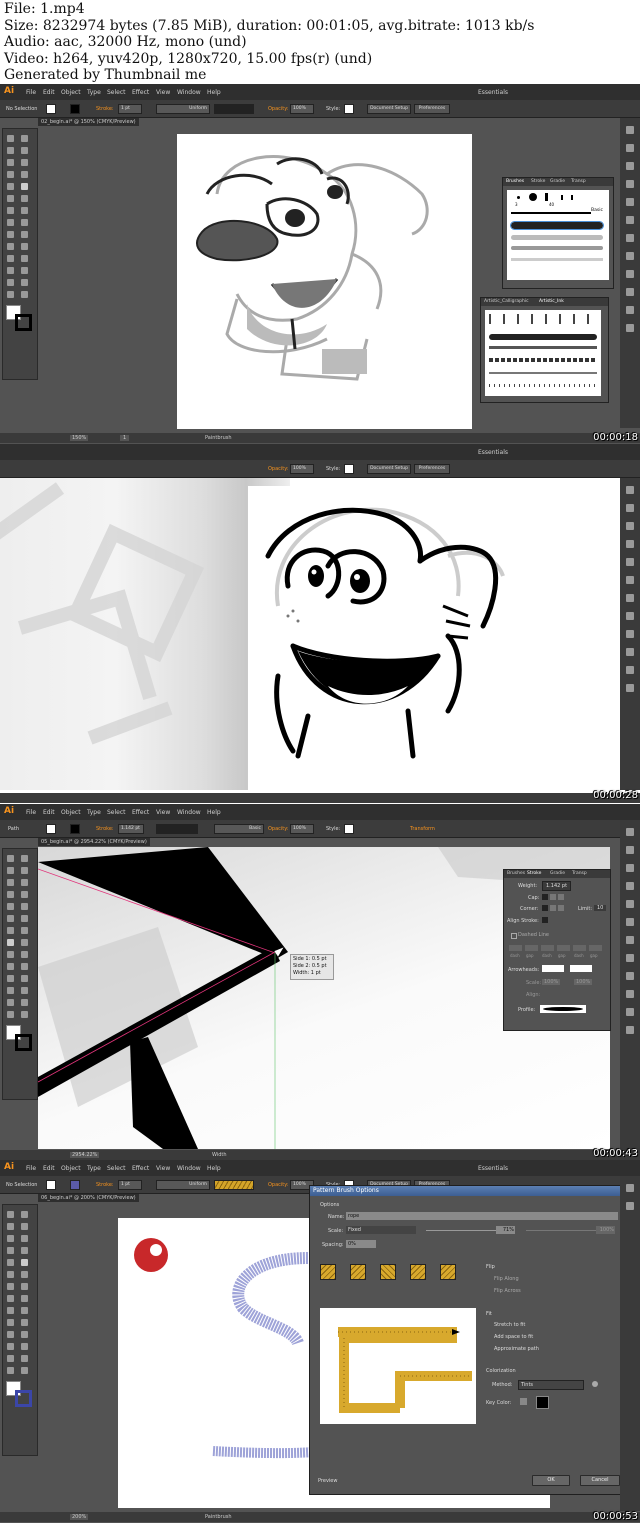  Describe the element at coordinates (630, 688) in the screenshot. I see `artboards-icon` at that location.